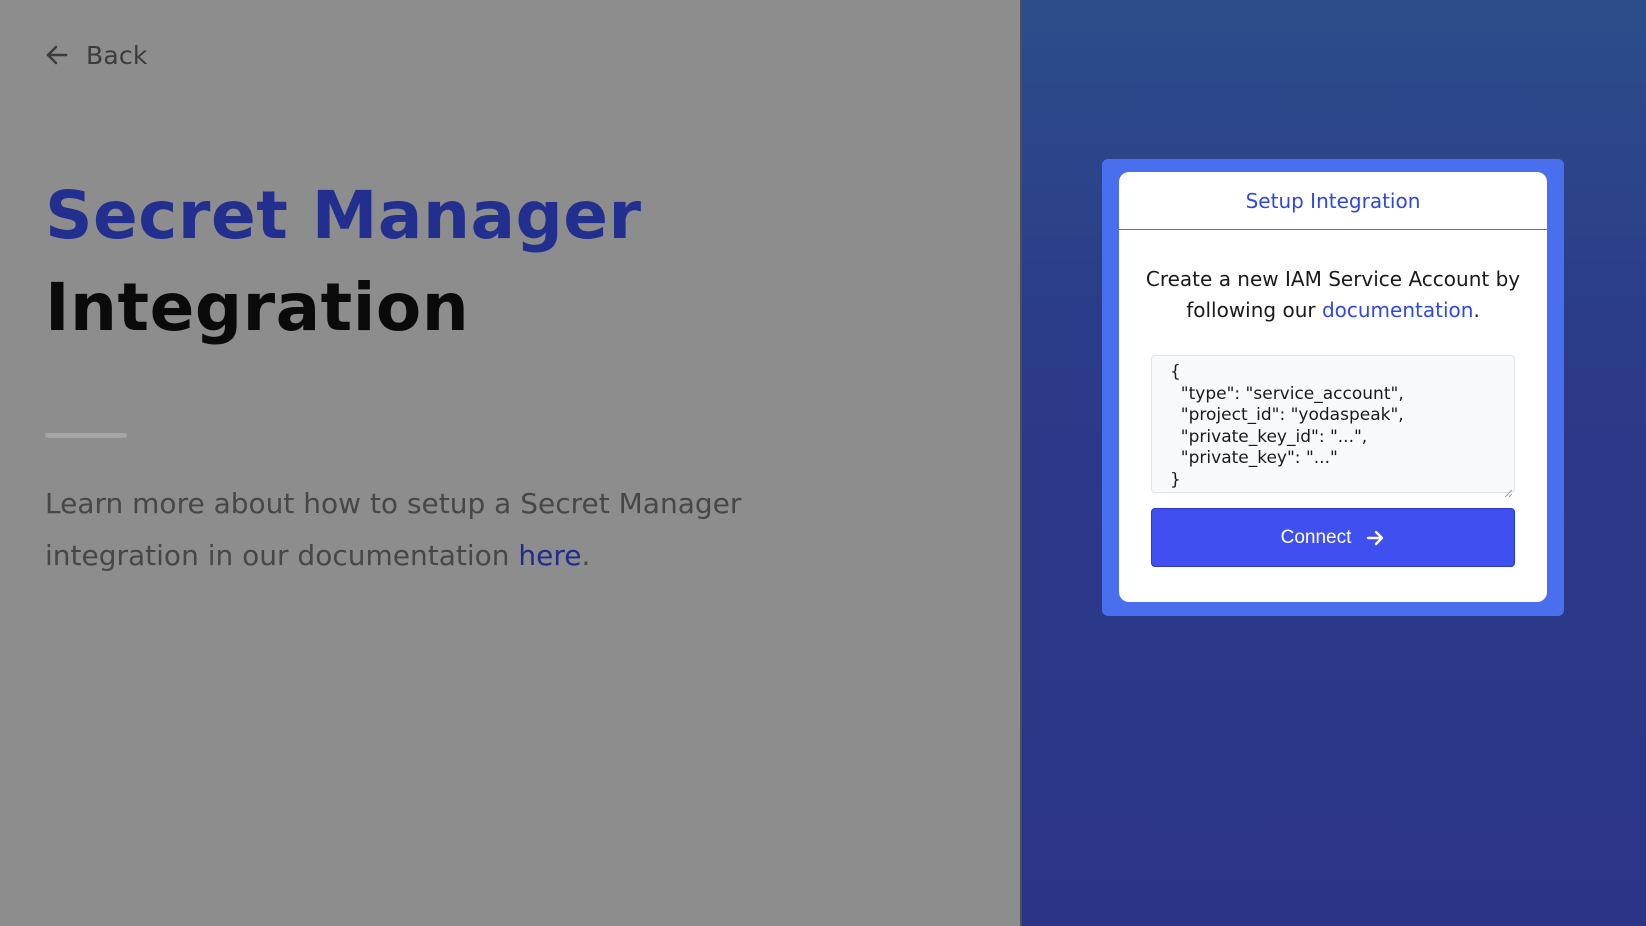 The image size is (1646, 926). What do you see at coordinates (1375, 538) in the screenshot?
I see `arrow-right-icon` at bounding box center [1375, 538].